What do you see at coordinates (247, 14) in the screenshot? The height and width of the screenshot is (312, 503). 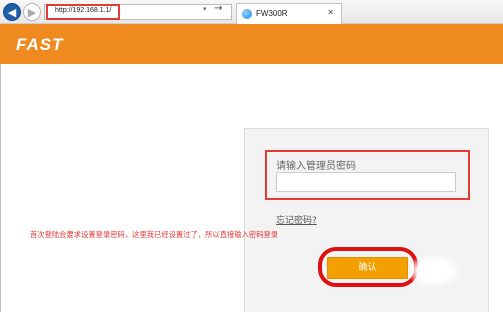 I see `ie-favicon-icon` at bounding box center [247, 14].